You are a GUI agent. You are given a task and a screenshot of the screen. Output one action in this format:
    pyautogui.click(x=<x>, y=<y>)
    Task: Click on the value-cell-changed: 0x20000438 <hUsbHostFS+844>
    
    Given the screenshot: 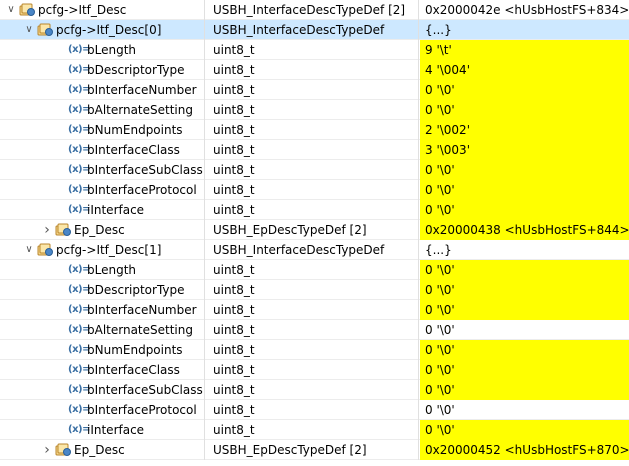 What is the action you would take?
    pyautogui.click(x=524, y=230)
    